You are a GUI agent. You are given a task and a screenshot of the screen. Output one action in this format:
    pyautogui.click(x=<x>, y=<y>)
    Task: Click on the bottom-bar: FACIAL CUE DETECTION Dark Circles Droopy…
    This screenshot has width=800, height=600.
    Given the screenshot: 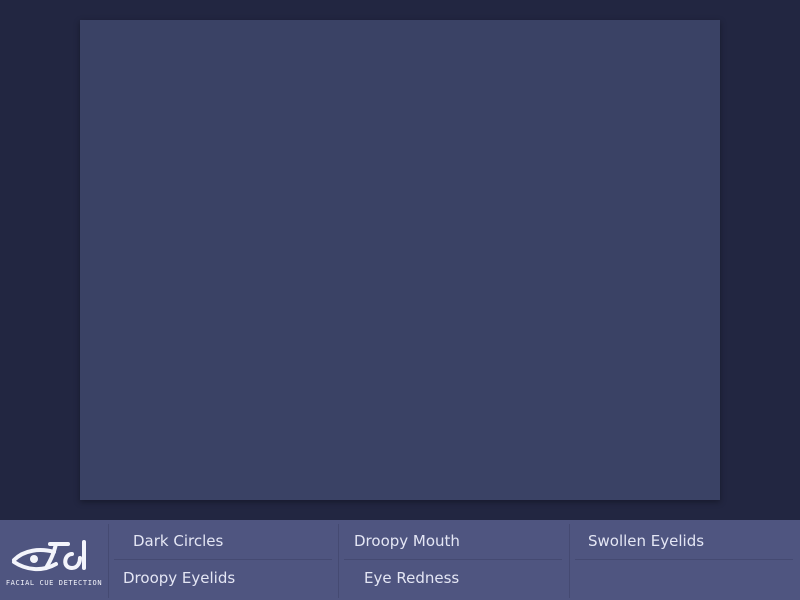 What is the action you would take?
    pyautogui.click(x=400, y=560)
    